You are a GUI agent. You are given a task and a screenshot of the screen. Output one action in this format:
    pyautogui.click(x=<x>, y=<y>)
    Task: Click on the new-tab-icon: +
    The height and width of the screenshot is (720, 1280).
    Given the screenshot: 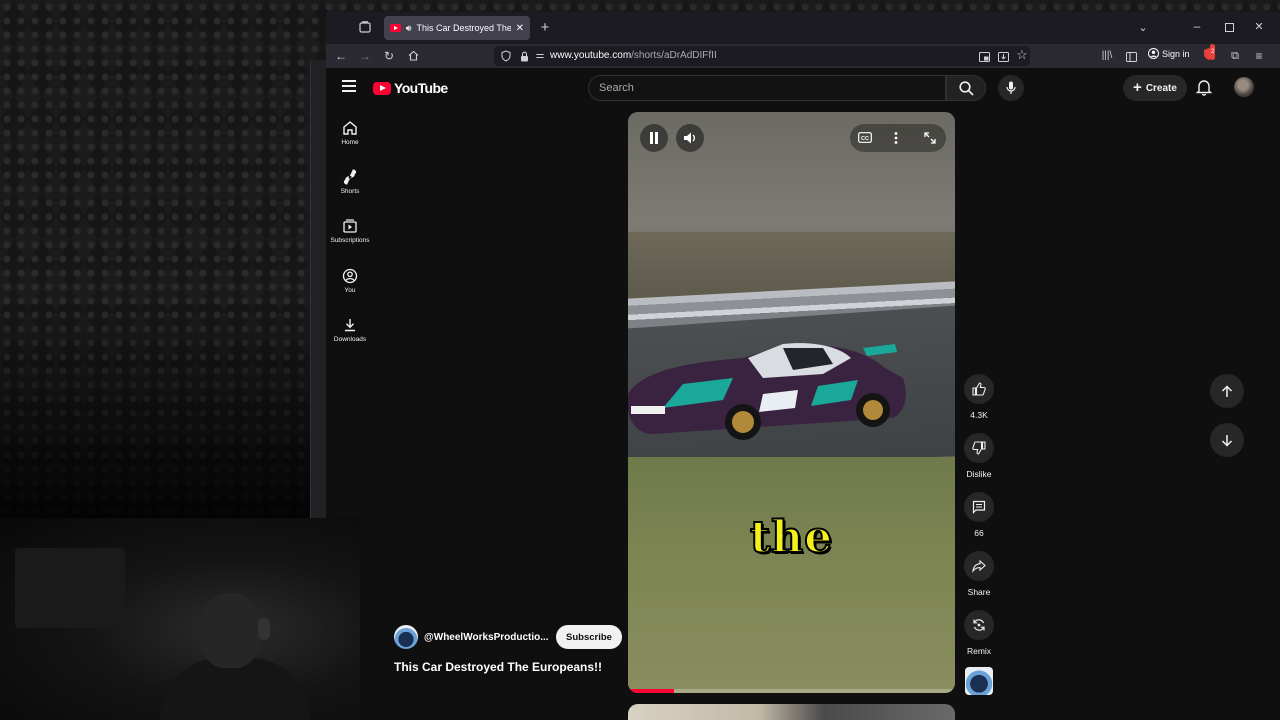 What is the action you would take?
    pyautogui.click(x=545, y=28)
    